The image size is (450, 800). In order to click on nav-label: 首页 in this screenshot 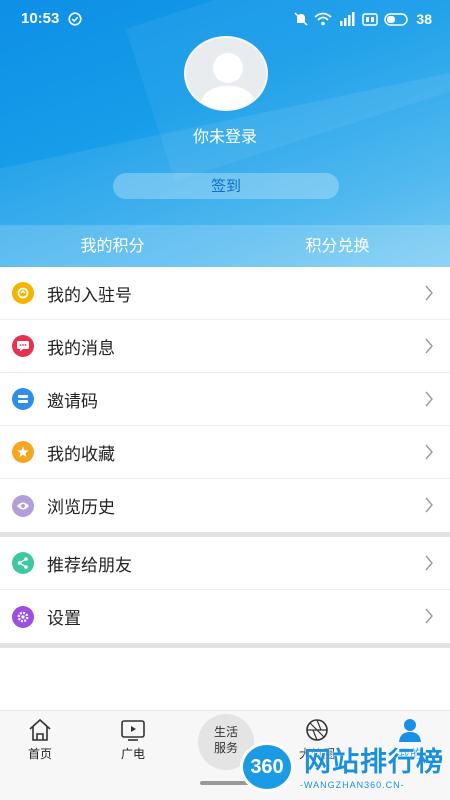, I will do `click(39, 754)`.